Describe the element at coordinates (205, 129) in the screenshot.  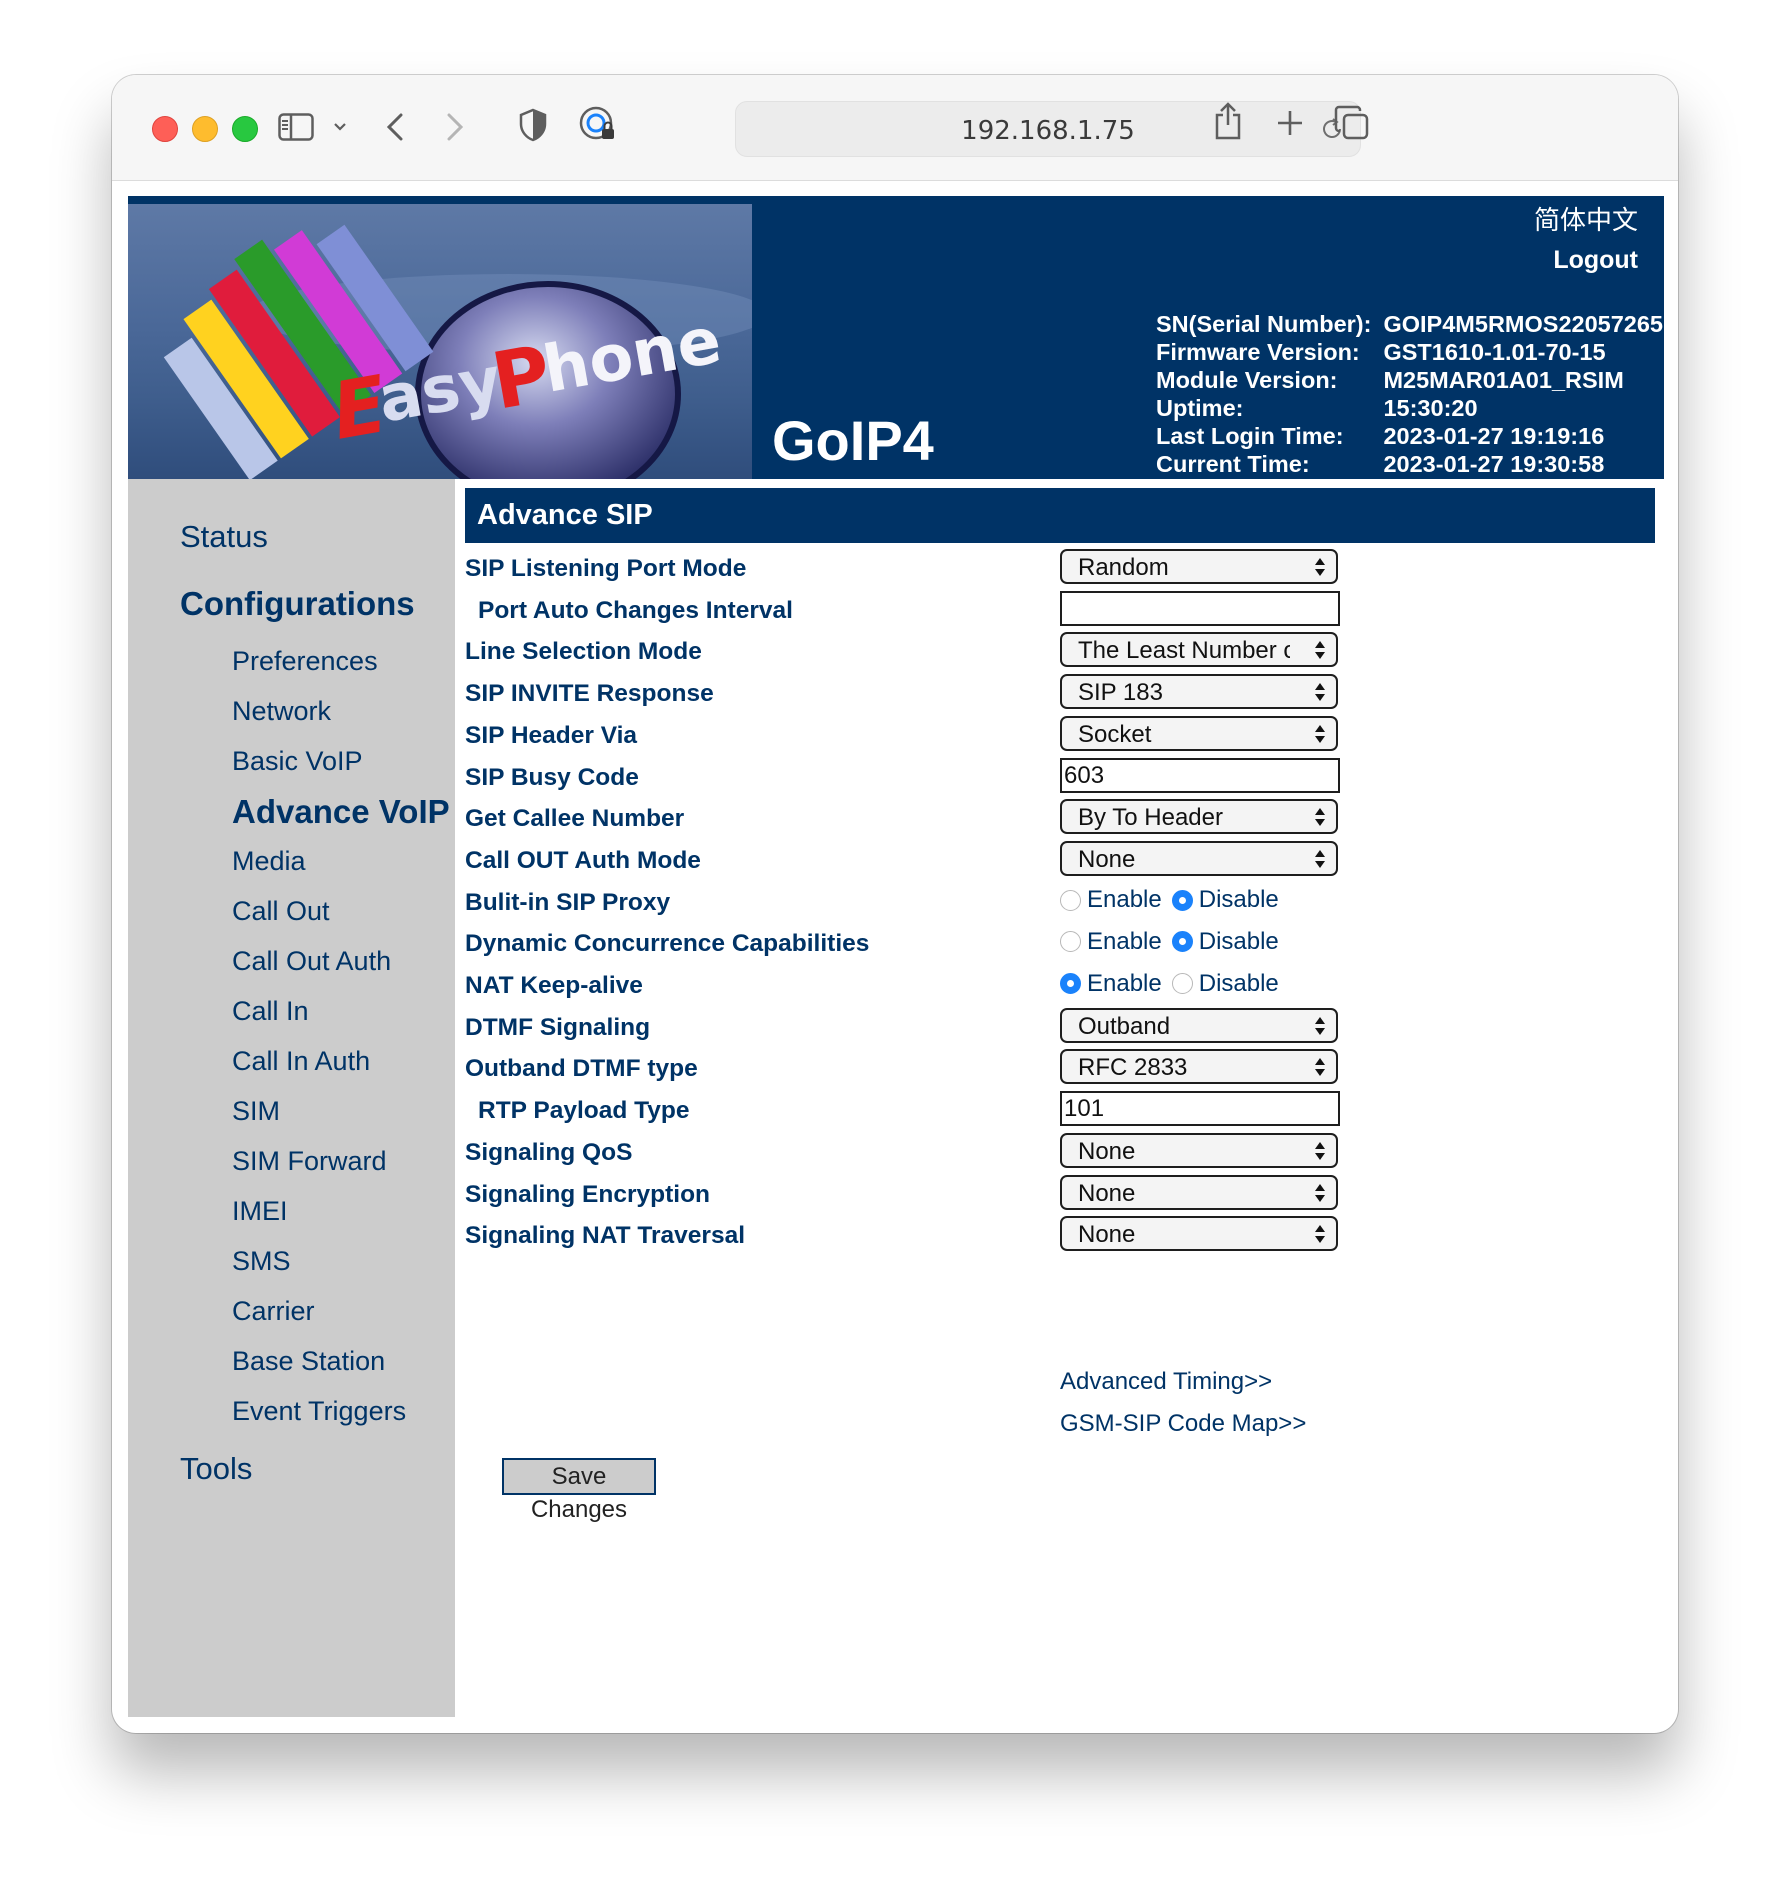
I see `minimize-window-button` at that location.